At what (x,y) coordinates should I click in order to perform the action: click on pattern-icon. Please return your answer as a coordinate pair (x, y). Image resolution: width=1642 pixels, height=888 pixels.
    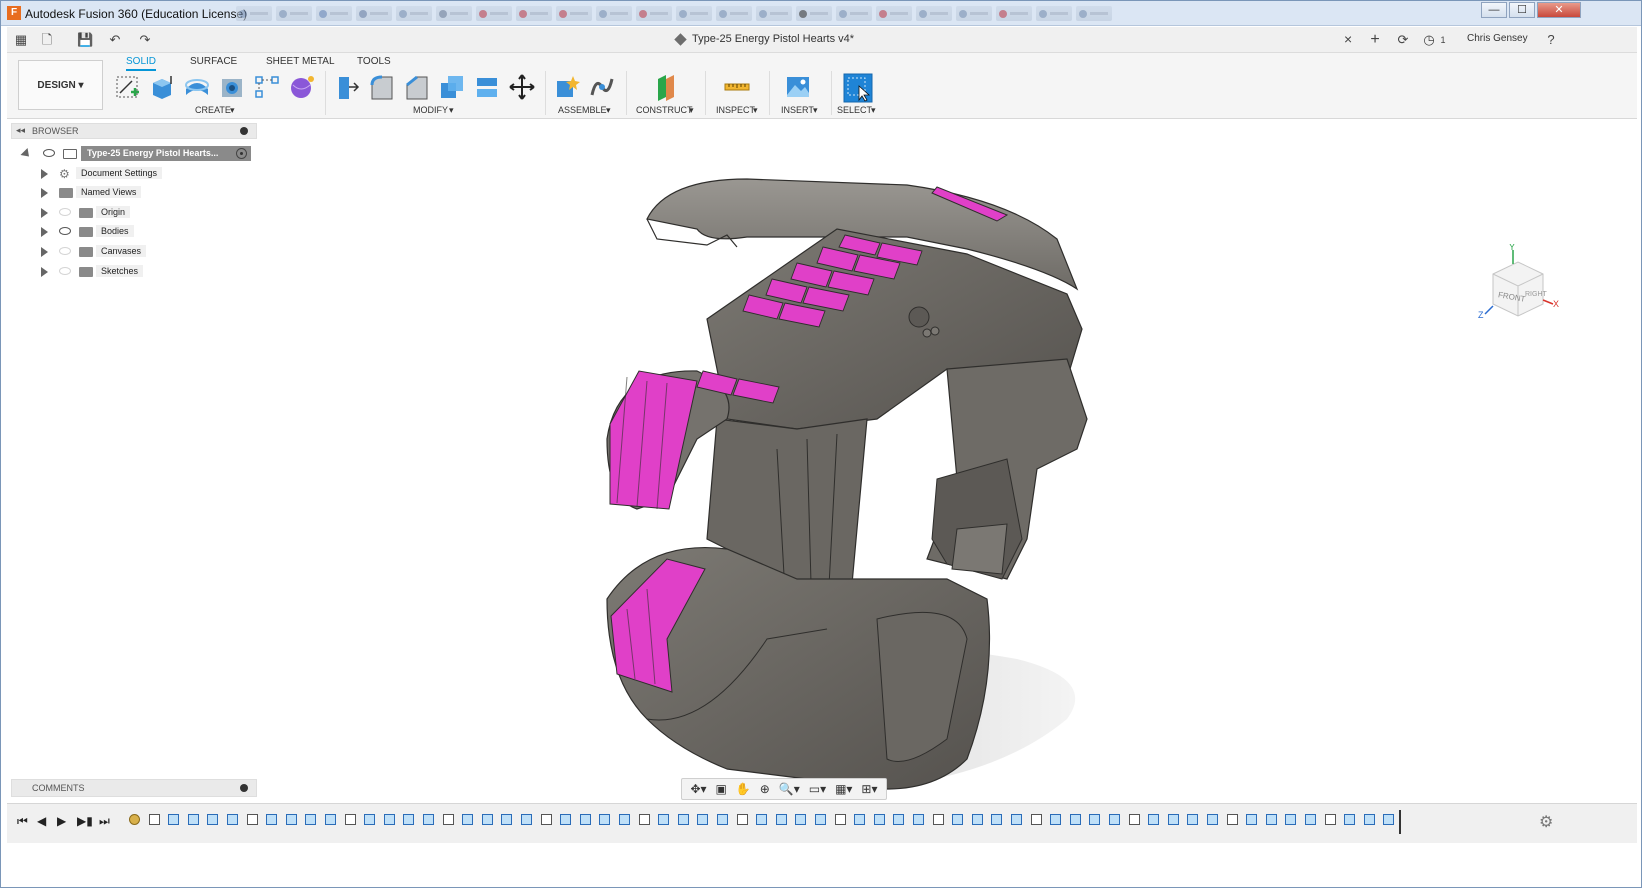
    Looking at the image, I should click on (267, 87).